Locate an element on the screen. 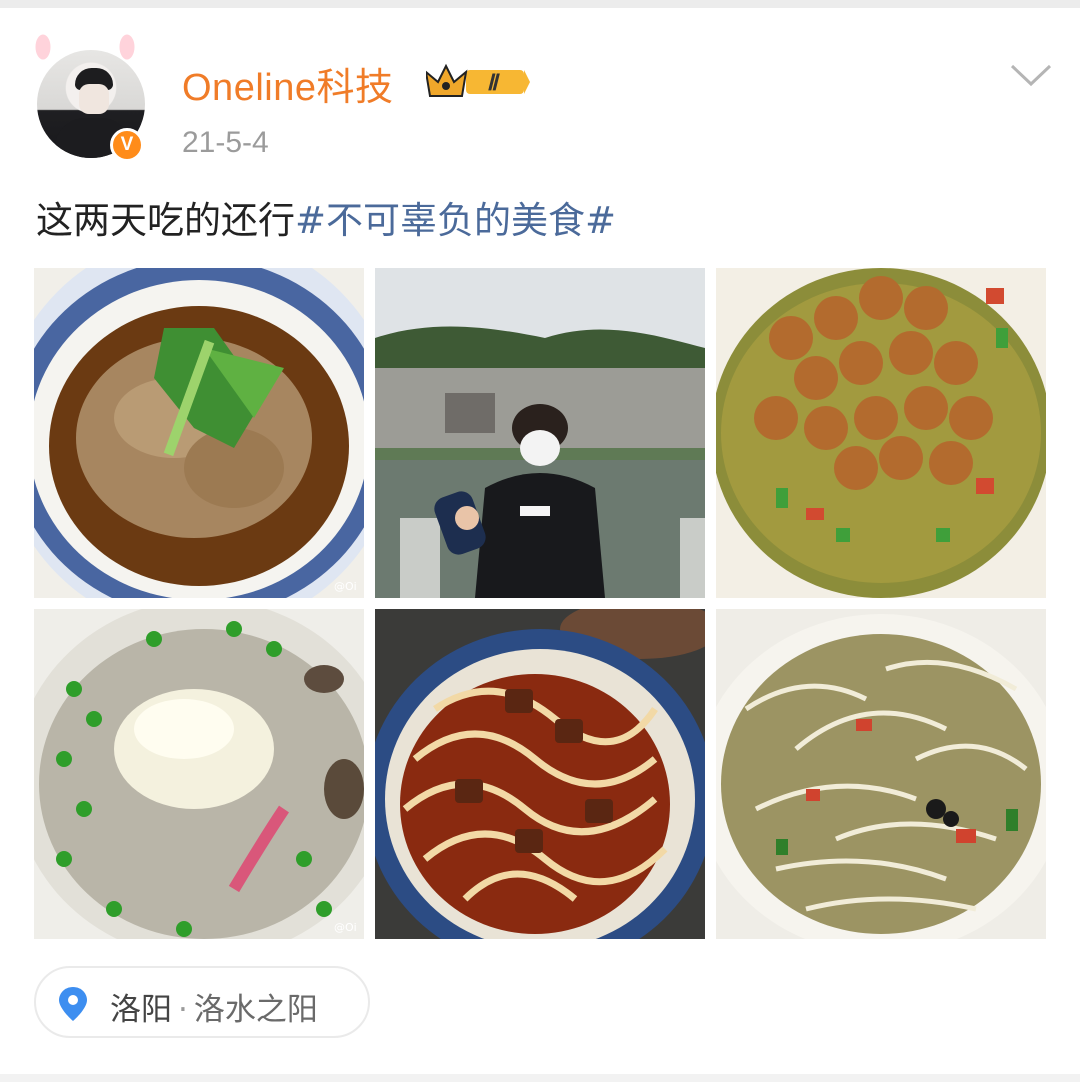 This screenshot has width=1080, height=1082. avatar-container: V is located at coordinates (92, 97).